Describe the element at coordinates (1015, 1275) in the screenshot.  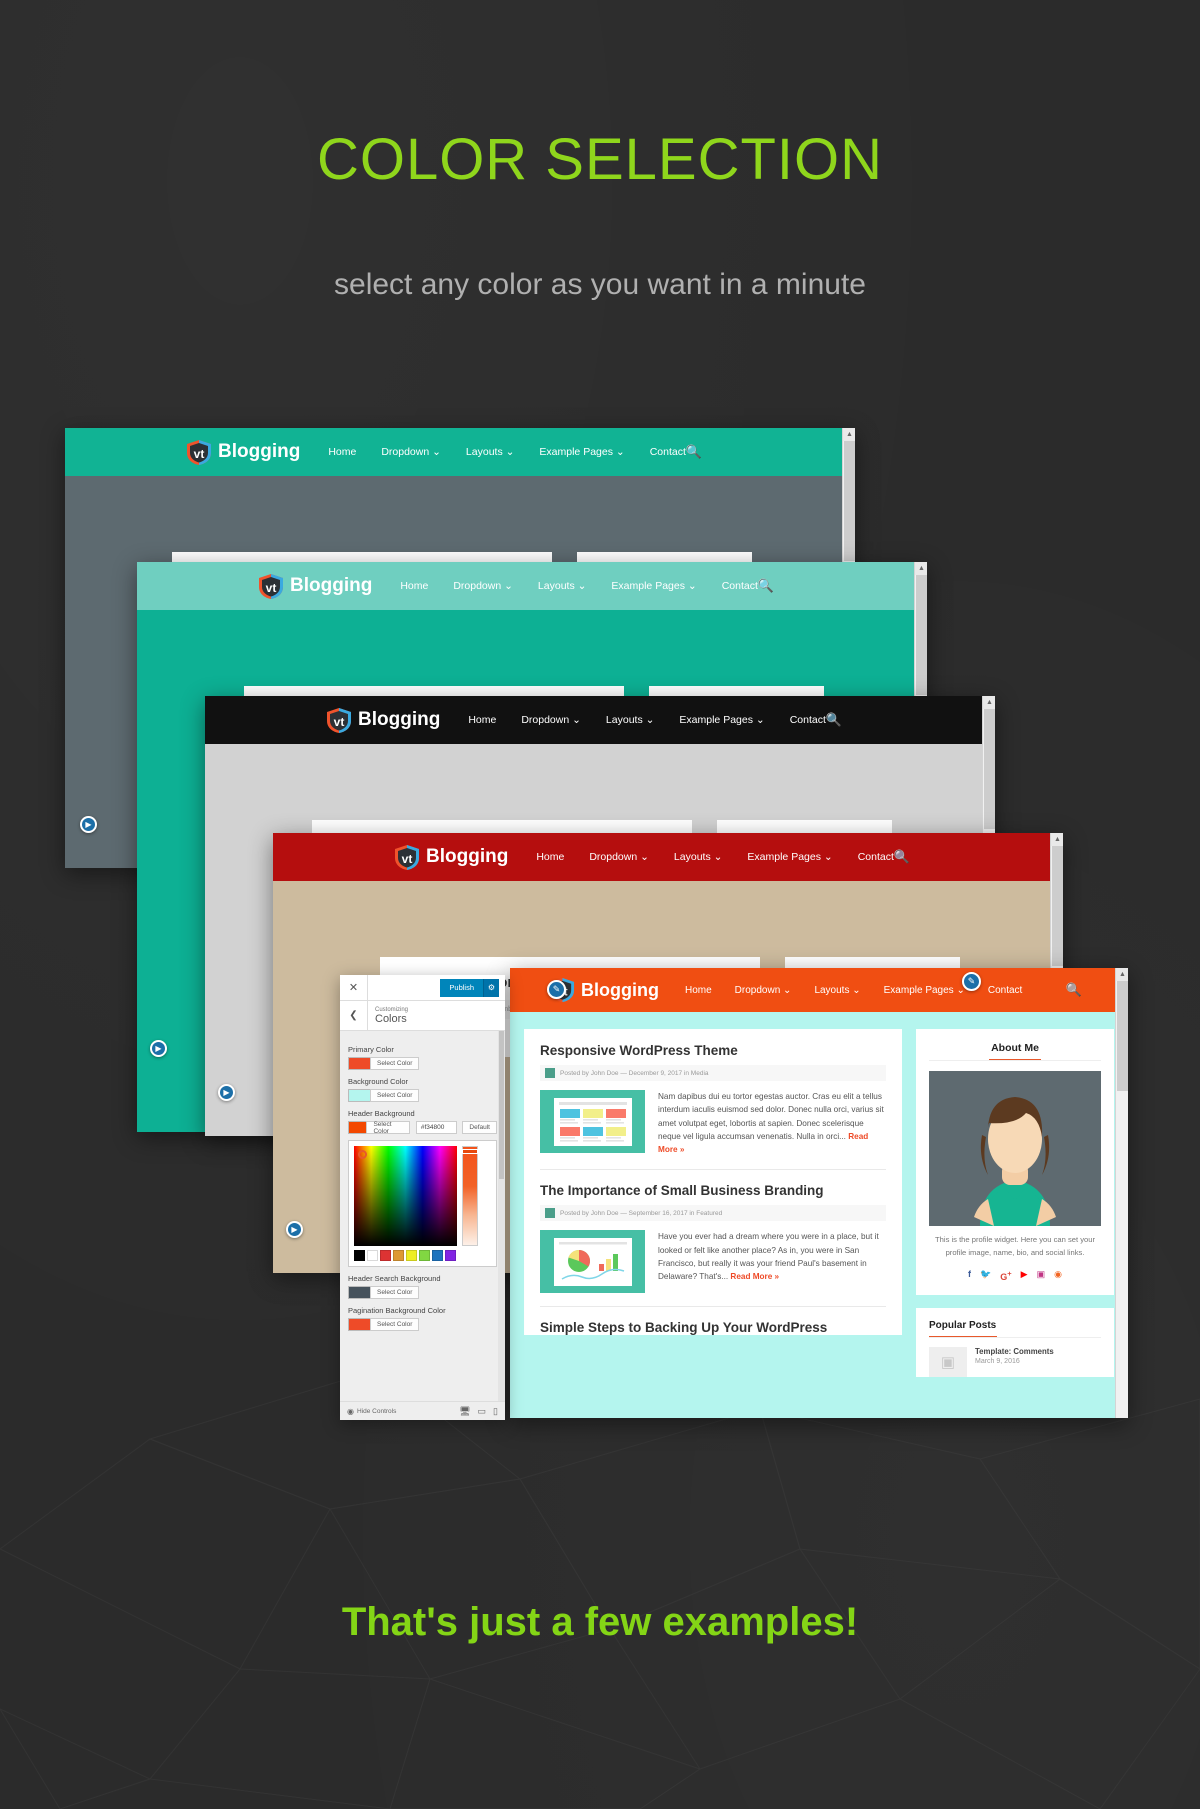
I see `social-links: f 🐦 G+ ▶ ▣ ◉` at that location.